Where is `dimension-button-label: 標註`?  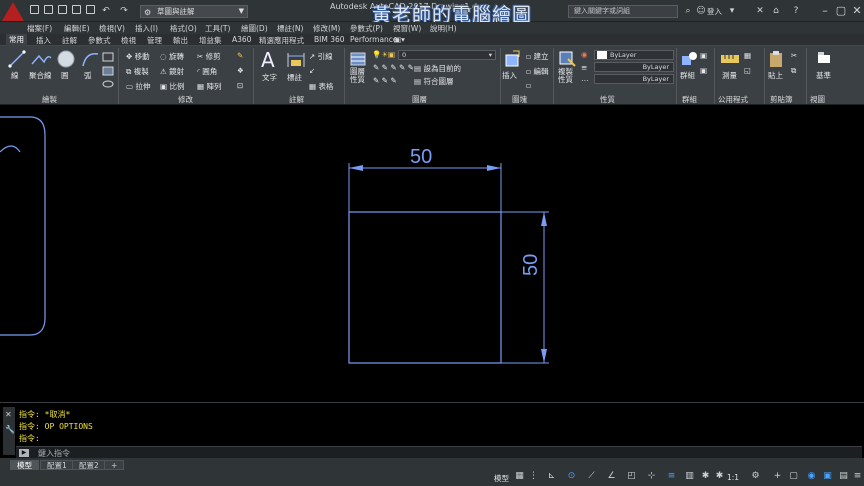
dimension-button-label: 標註 is located at coordinates (294, 77).